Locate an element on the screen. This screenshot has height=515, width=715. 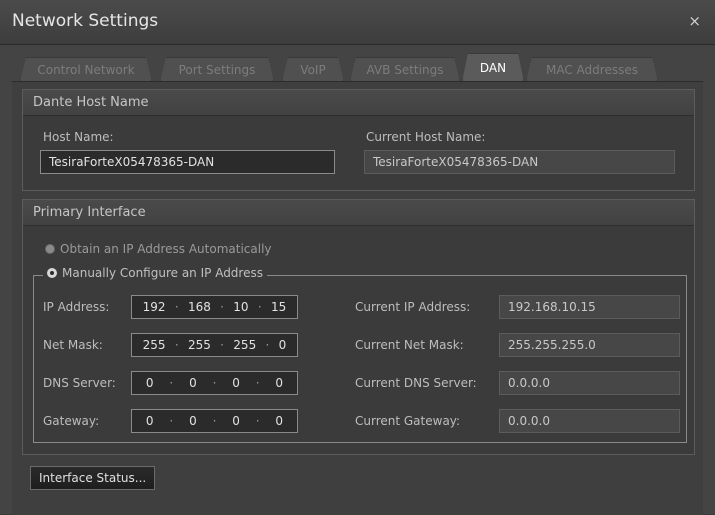
current-dns-server-field: 0.0.0.0 is located at coordinates (589, 383).